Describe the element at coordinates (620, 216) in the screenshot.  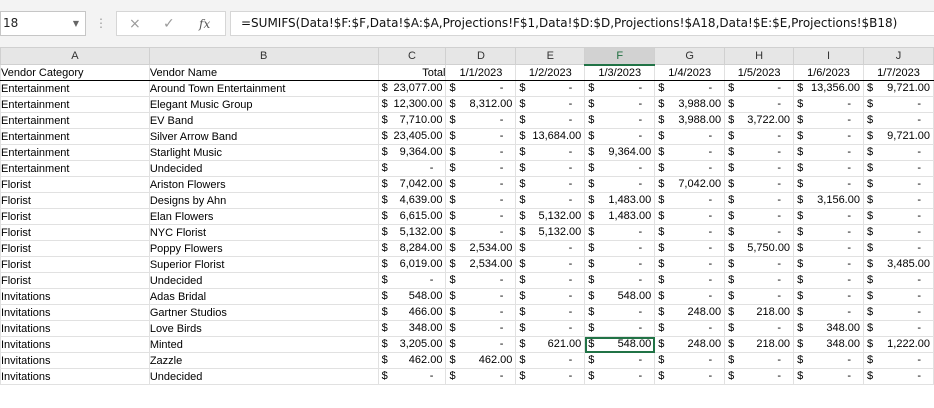
I see `amount-cell: $1,483.00` at that location.